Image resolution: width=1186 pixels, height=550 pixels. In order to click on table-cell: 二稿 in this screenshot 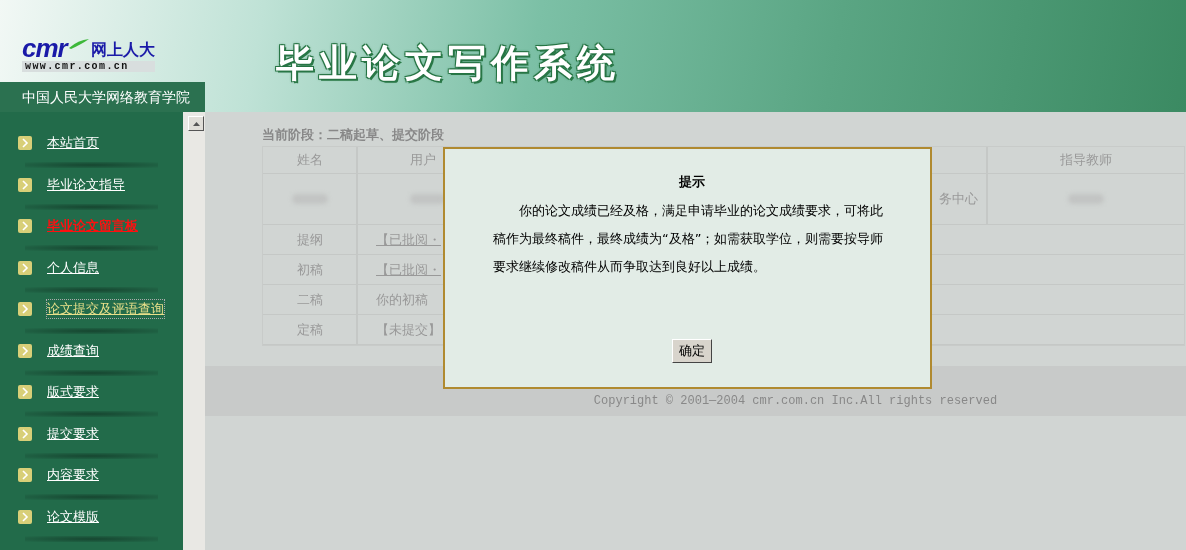, I will do `click(310, 299)`.